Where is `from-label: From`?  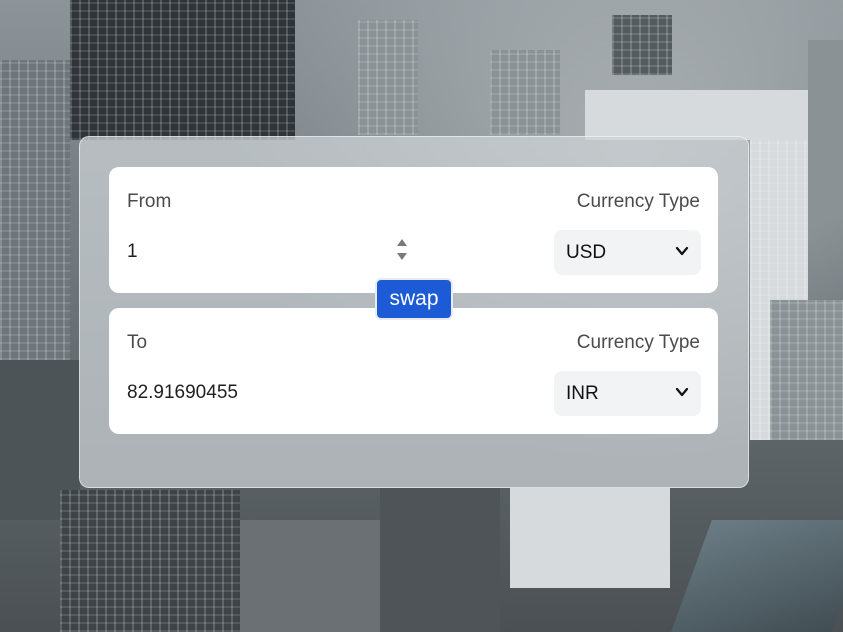
from-label: From is located at coordinates (149, 201).